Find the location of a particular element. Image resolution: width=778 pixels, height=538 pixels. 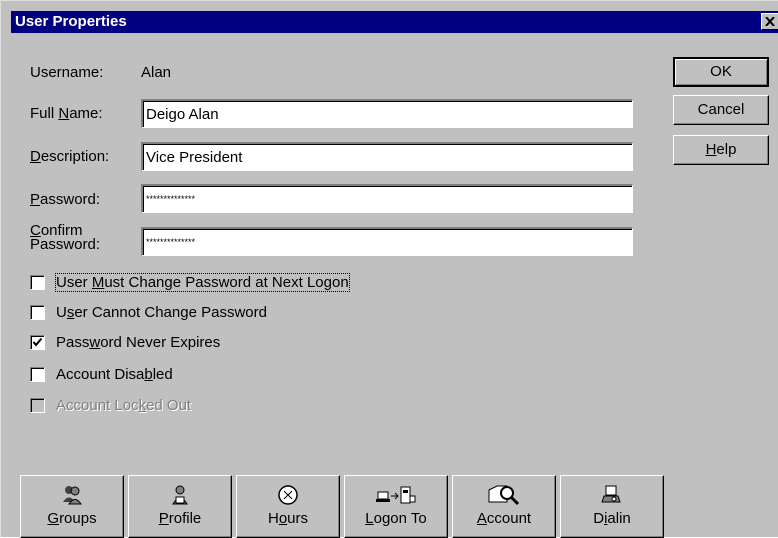

hours-button: Hours is located at coordinates (288, 506).